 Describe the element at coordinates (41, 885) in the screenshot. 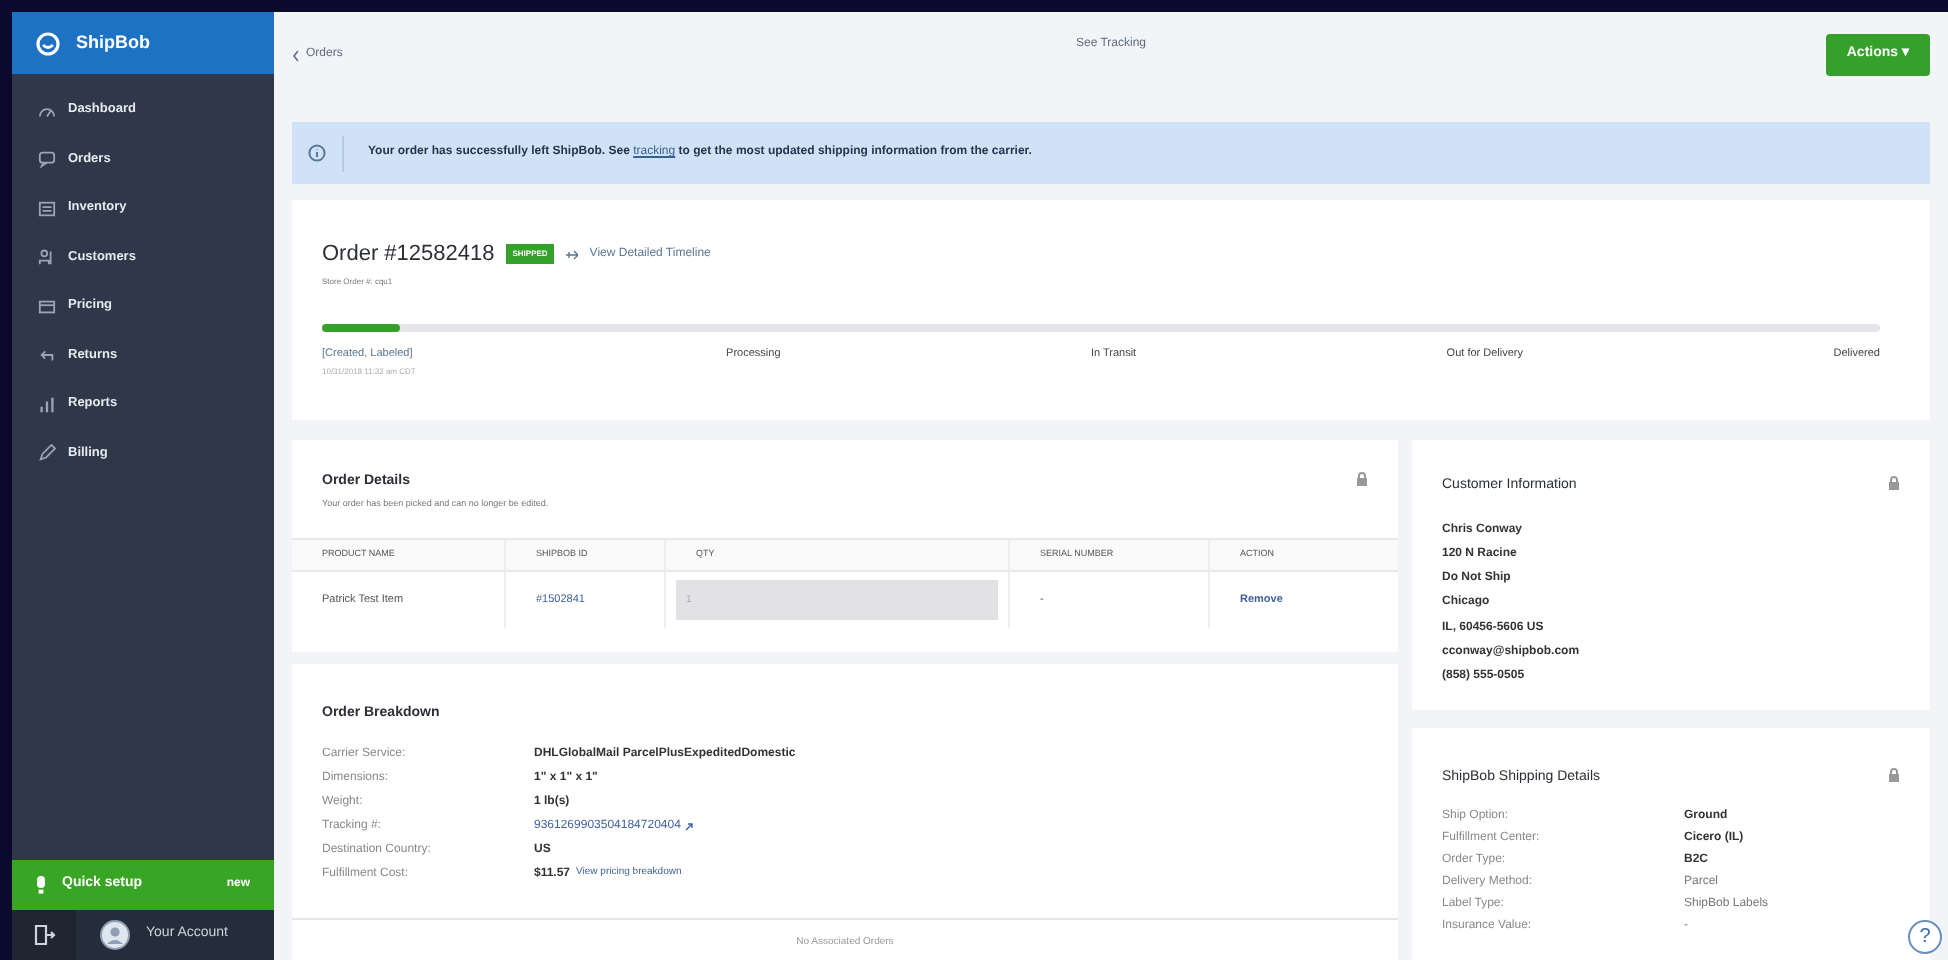

I see `lightbulb-icon` at that location.